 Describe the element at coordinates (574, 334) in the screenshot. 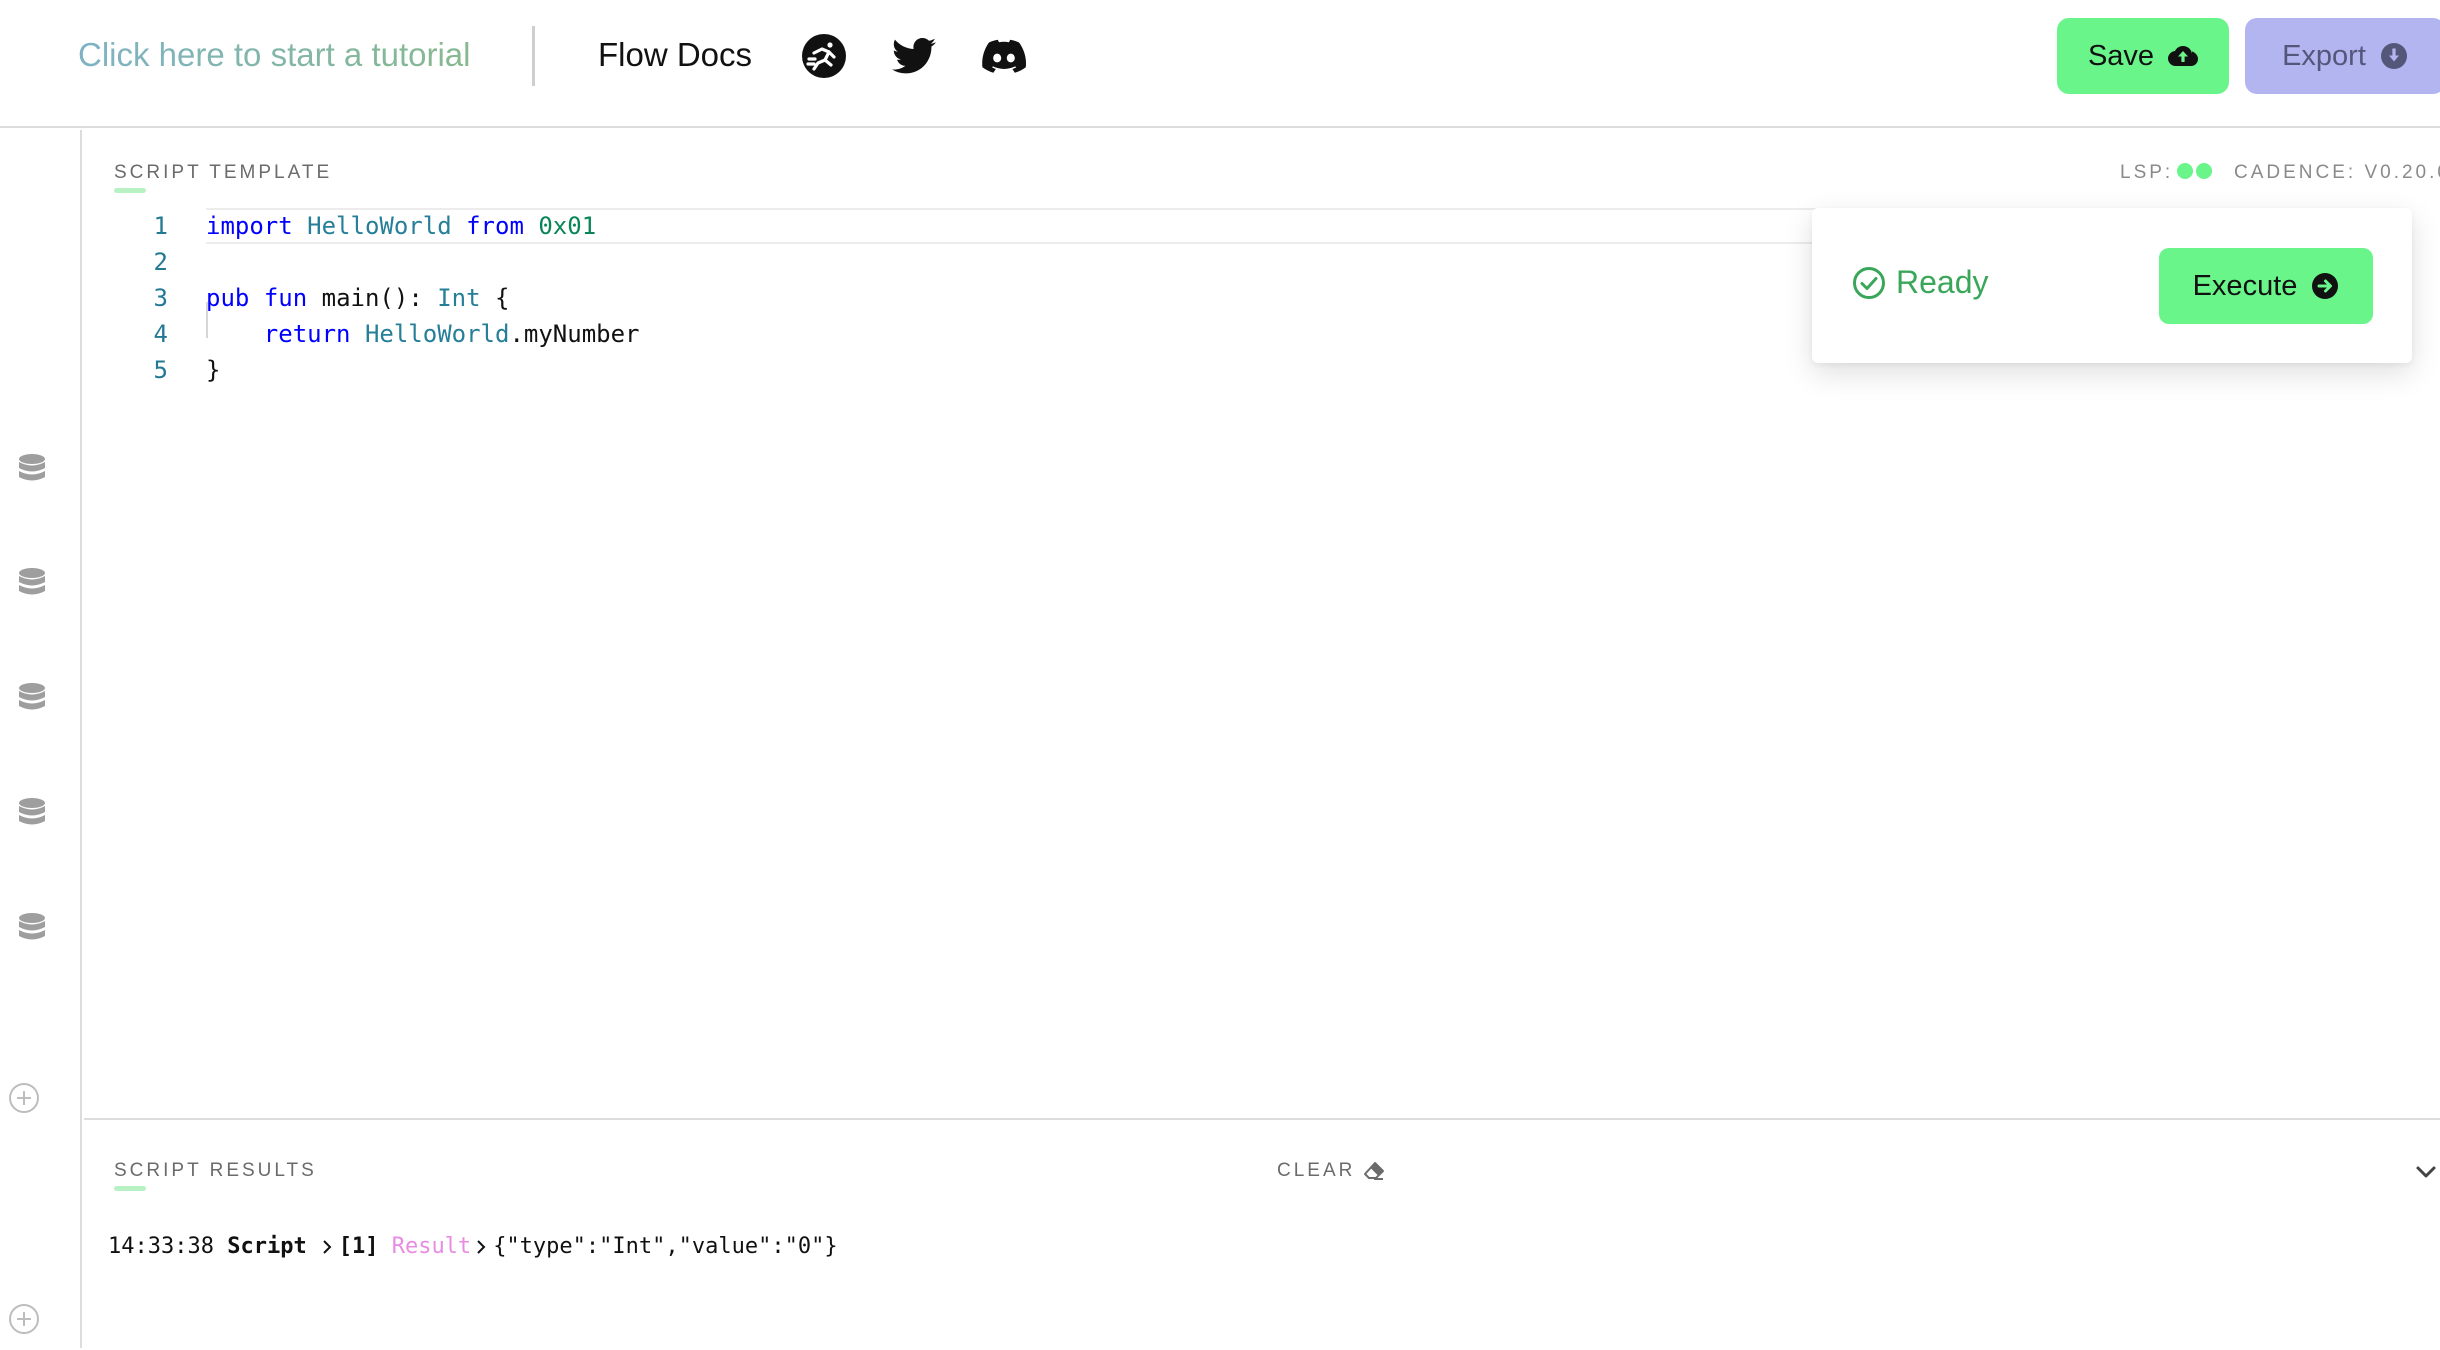

I see `code-token: .myNumber` at that location.